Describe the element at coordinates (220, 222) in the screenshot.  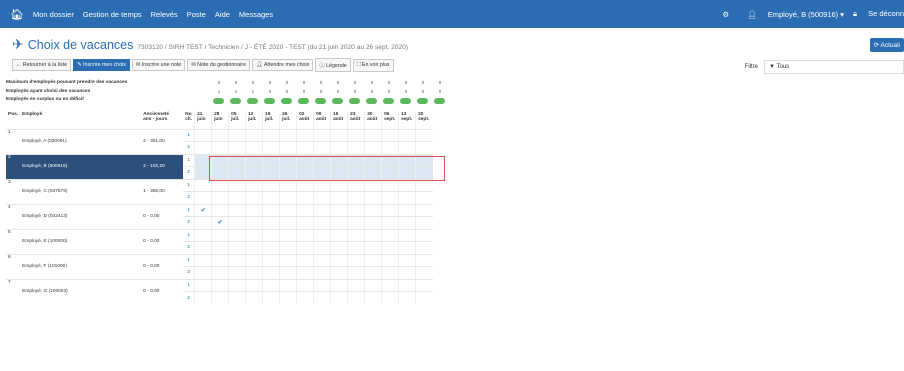
I see `week-cell: ✔` at that location.